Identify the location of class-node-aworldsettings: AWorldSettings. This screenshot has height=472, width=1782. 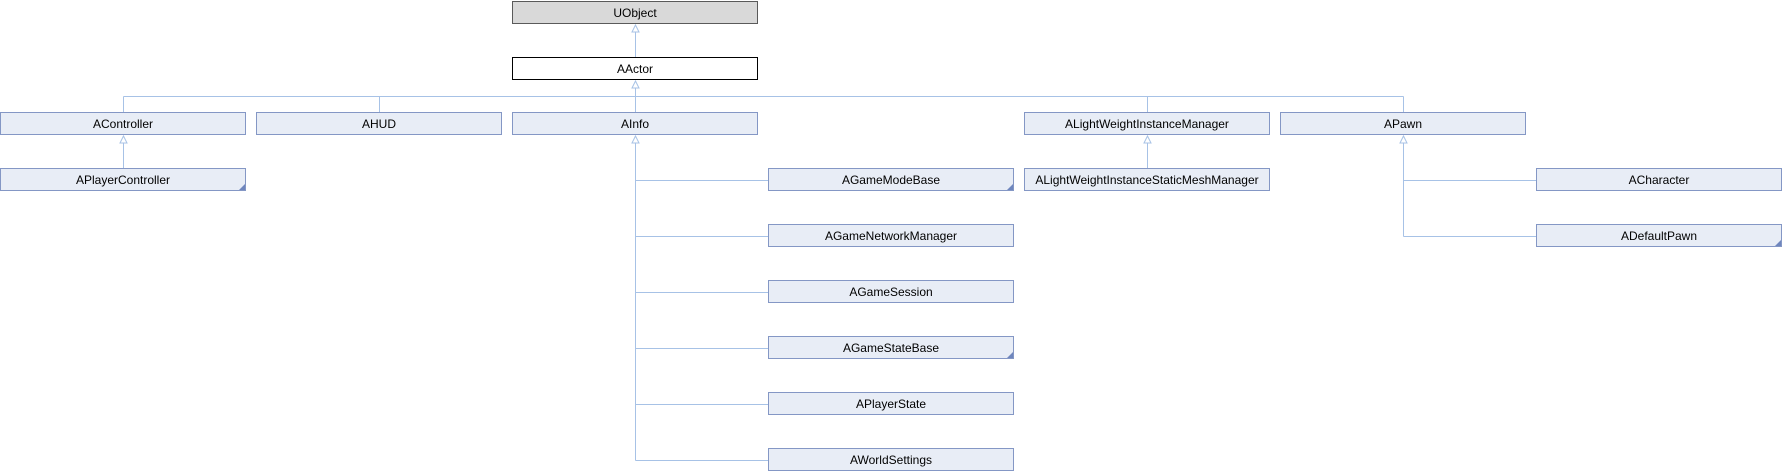
(891, 459).